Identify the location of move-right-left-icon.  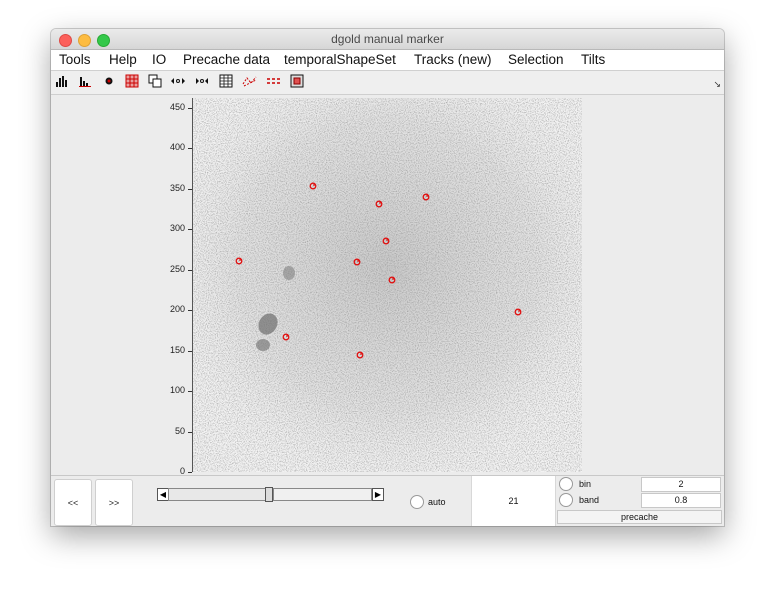
(202, 82).